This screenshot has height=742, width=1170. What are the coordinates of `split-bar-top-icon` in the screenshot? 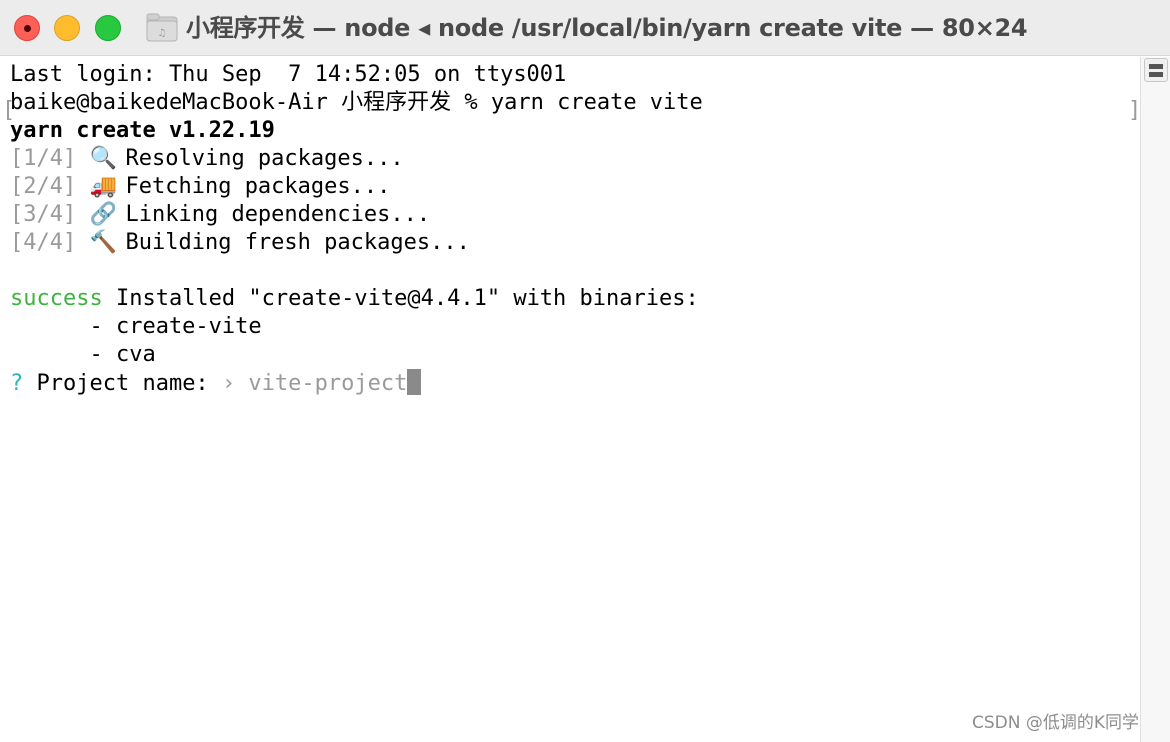 It's located at (1156, 66).